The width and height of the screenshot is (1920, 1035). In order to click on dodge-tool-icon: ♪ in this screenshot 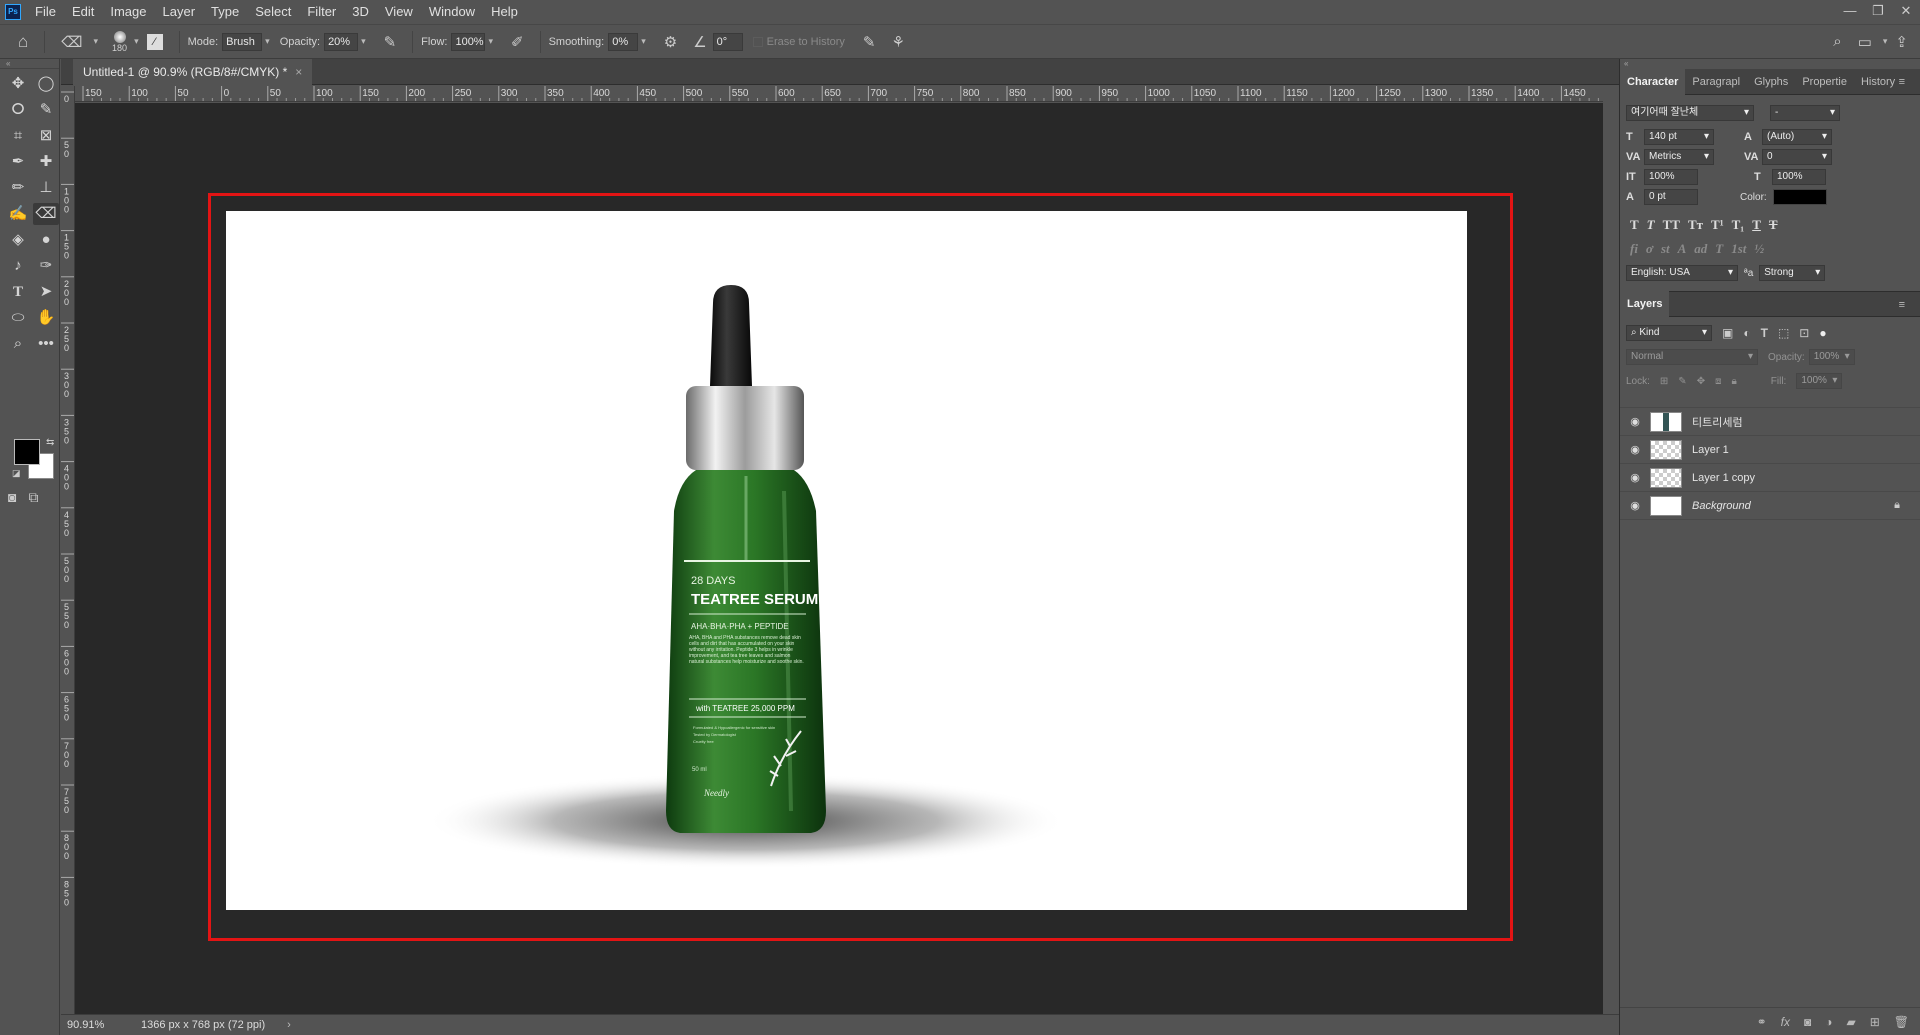, I will do `click(18, 266)`.